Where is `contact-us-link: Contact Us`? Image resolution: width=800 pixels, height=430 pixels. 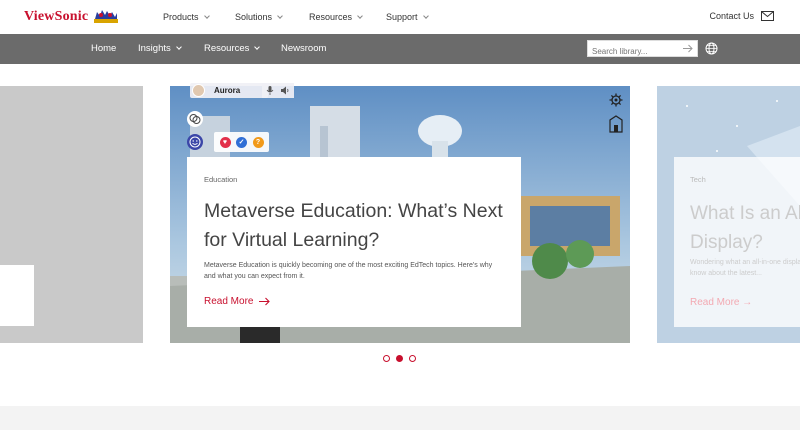 contact-us-link: Contact Us is located at coordinates (741, 16).